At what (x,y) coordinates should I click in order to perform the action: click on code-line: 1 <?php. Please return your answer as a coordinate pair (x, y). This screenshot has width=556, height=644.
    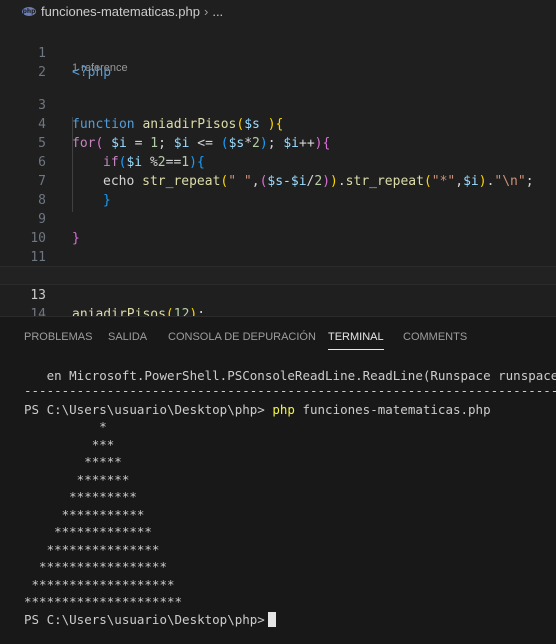
    Looking at the image, I should click on (278, 52).